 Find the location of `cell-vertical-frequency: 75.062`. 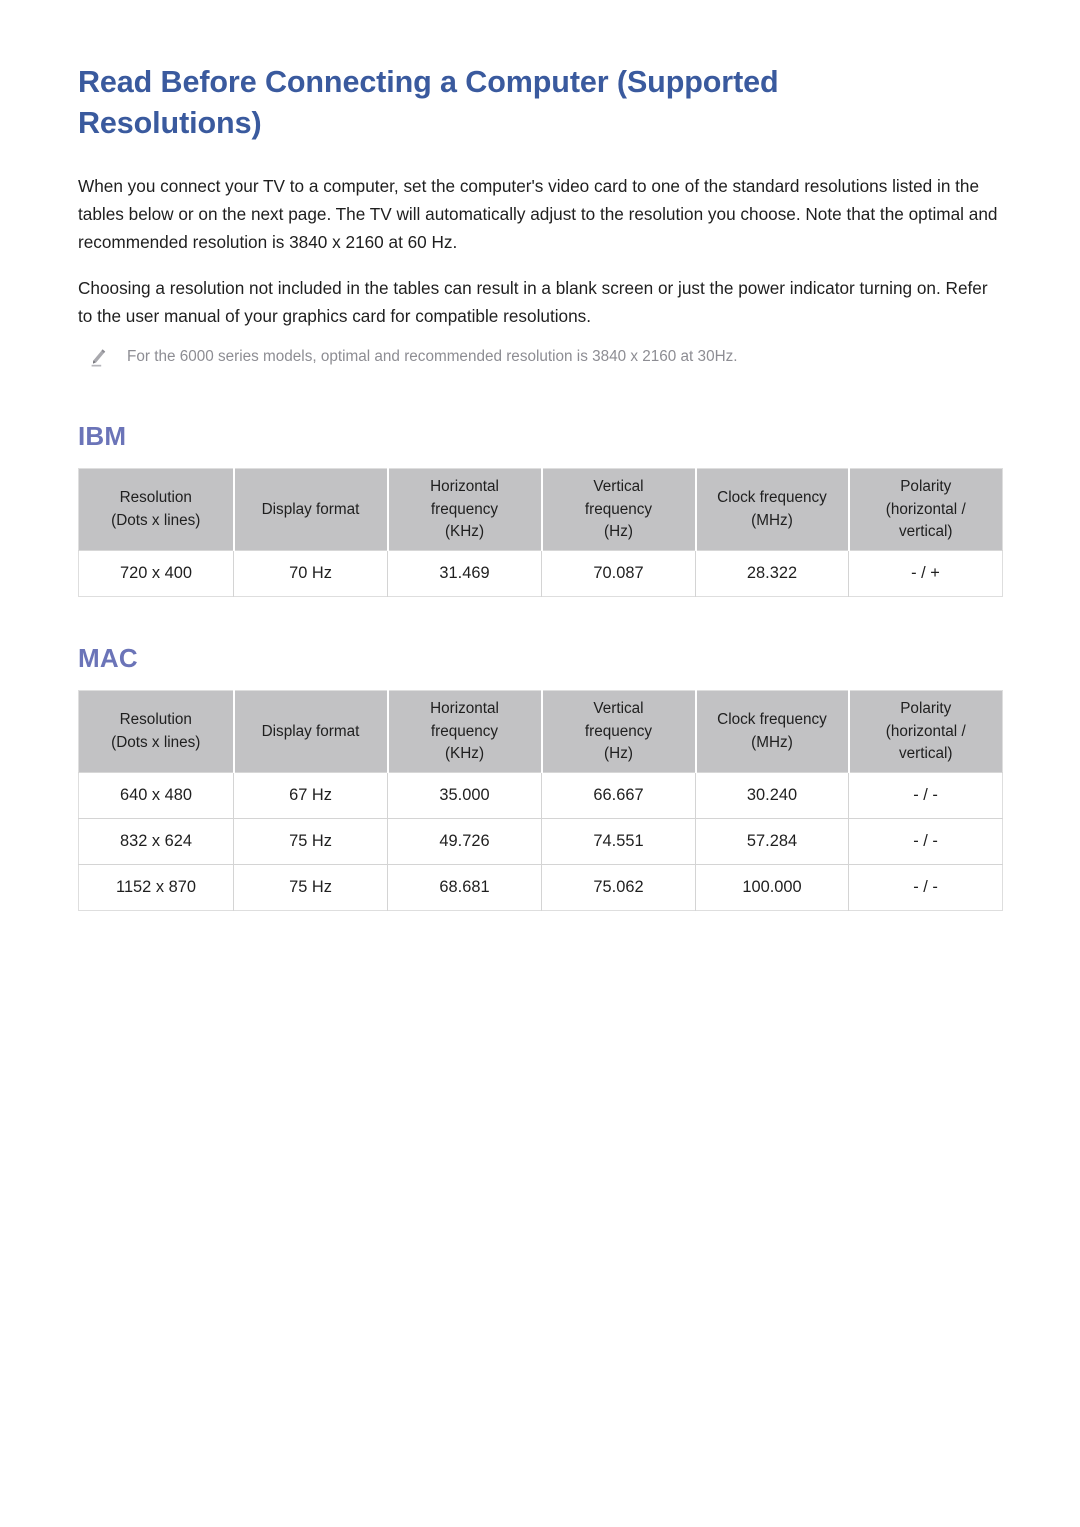

cell-vertical-frequency: 75.062 is located at coordinates (618, 887).